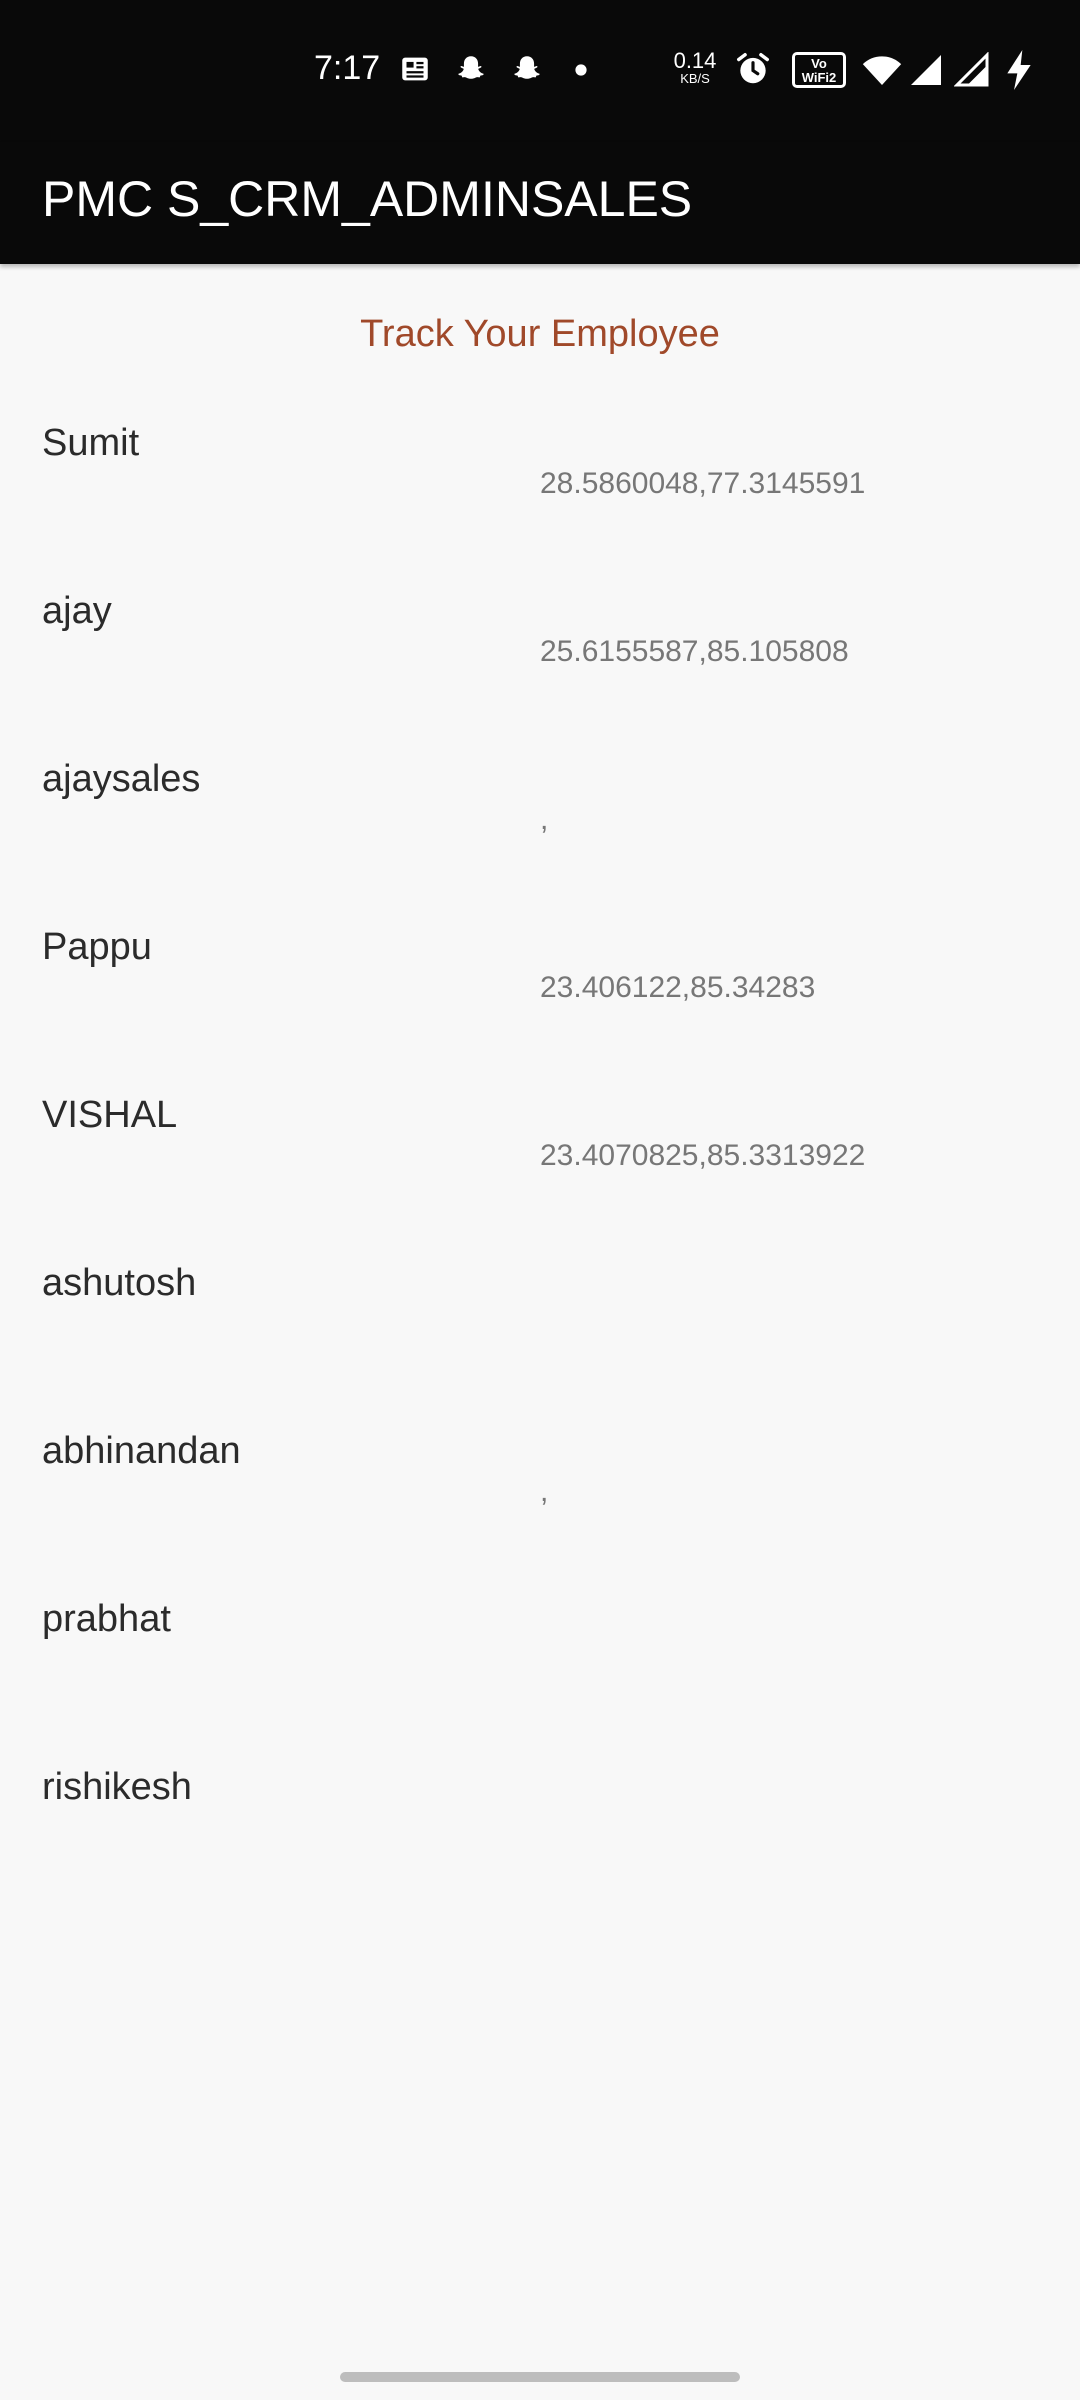 The image size is (1080, 2400). What do you see at coordinates (77, 611) in the screenshot?
I see `employee-name: ajay` at bounding box center [77, 611].